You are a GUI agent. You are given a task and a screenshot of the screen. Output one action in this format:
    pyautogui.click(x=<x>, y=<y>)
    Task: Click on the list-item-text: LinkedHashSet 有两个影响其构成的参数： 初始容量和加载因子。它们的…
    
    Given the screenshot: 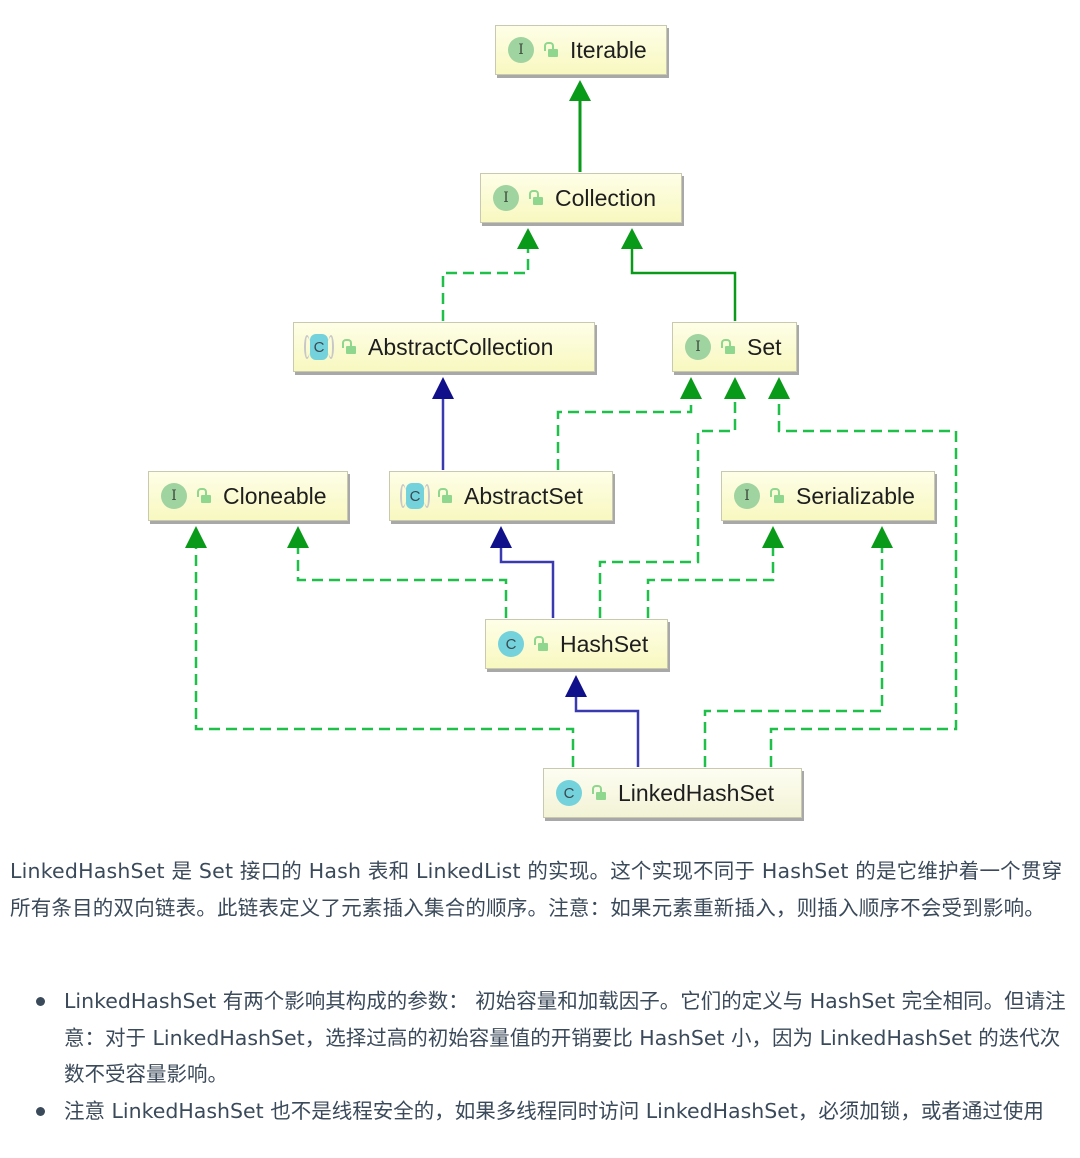 What is the action you would take?
    pyautogui.click(x=565, y=1037)
    